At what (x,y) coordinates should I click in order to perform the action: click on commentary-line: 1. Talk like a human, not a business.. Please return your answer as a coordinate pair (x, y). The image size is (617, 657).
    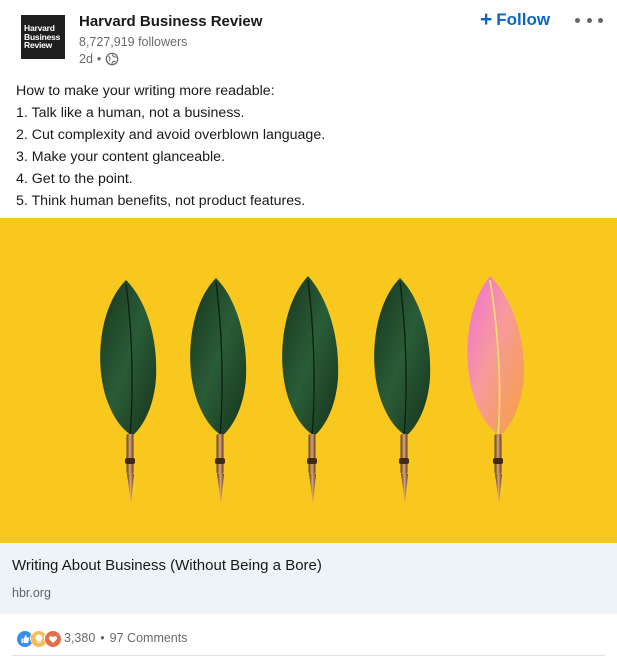
    Looking at the image, I should click on (130, 113).